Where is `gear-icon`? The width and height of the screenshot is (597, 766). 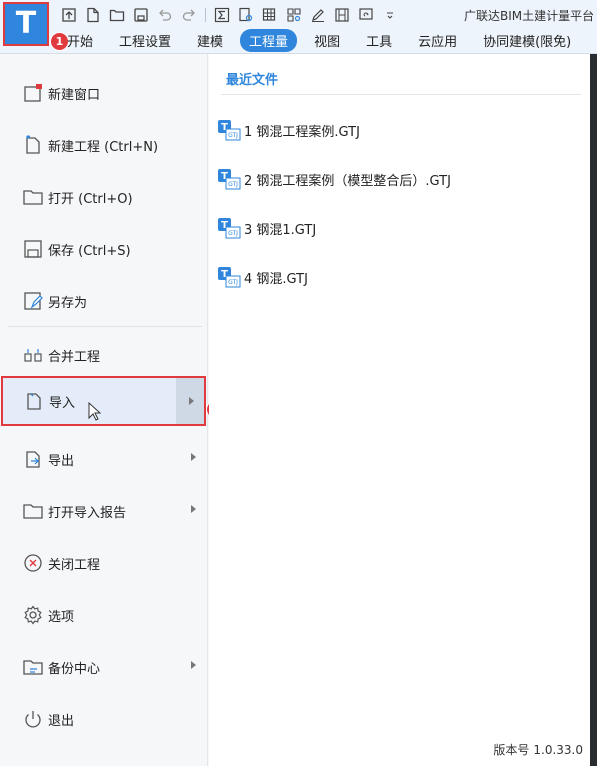
gear-icon is located at coordinates (33, 615).